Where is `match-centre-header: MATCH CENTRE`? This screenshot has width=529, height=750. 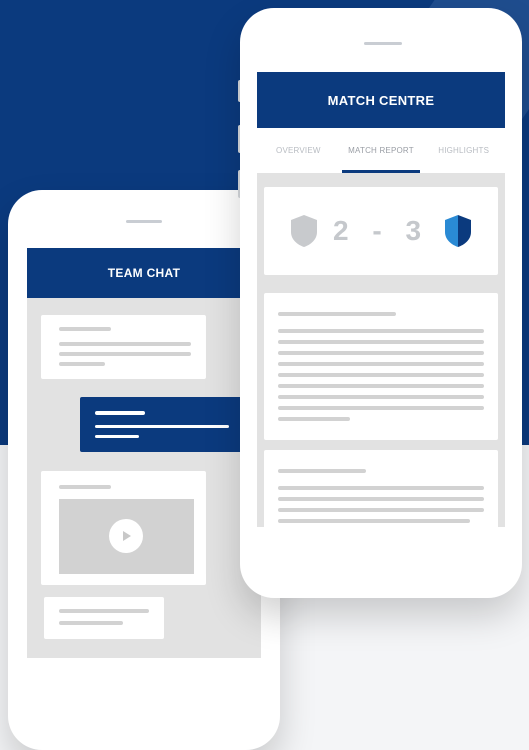
match-centre-header: MATCH CENTRE is located at coordinates (381, 100).